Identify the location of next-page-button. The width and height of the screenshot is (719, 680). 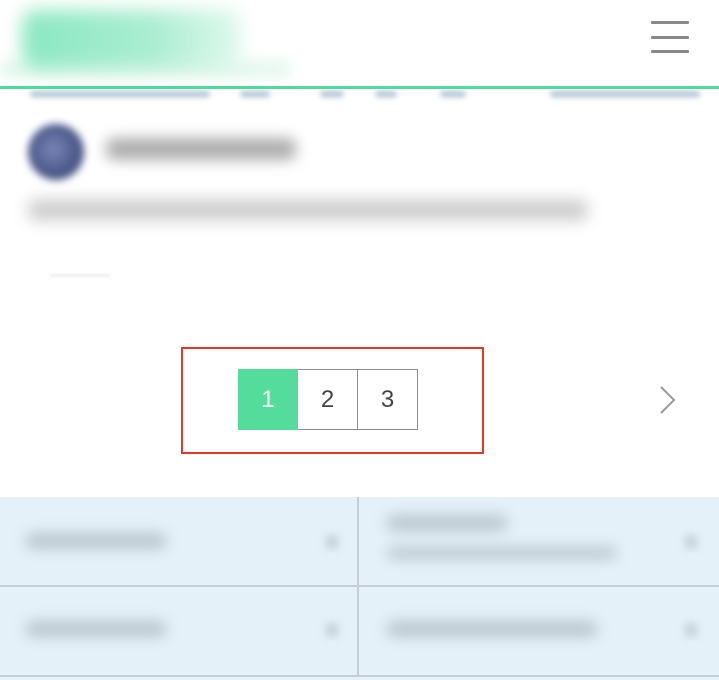
(667, 400).